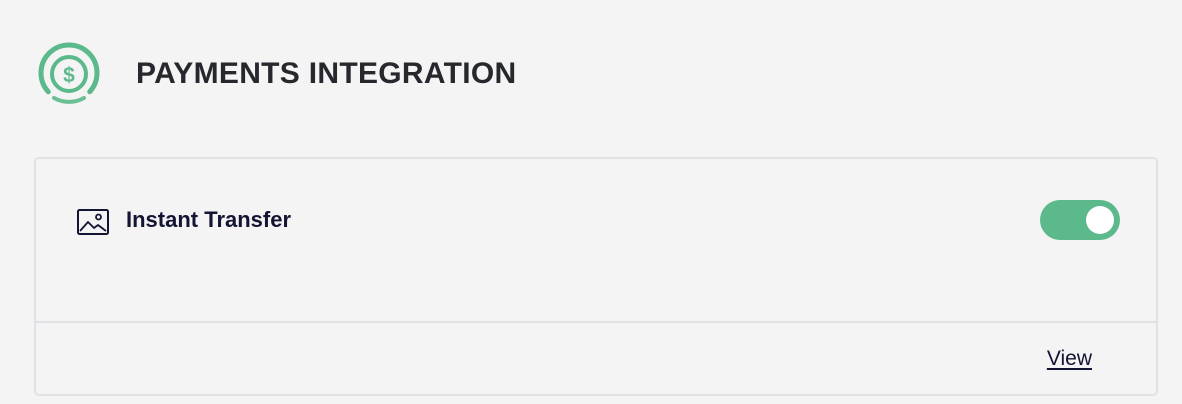 The height and width of the screenshot is (404, 1182). Describe the element at coordinates (1069, 359) in the screenshot. I see `view-link: View` at that location.